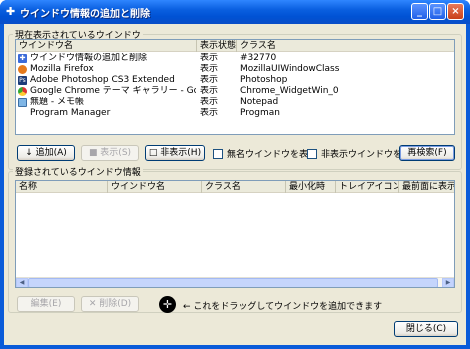 Image resolution: width=470 pixels, height=349 pixels. Describe the element at coordinates (22, 282) in the screenshot. I see `scroll-left-icon: ◀` at that location.